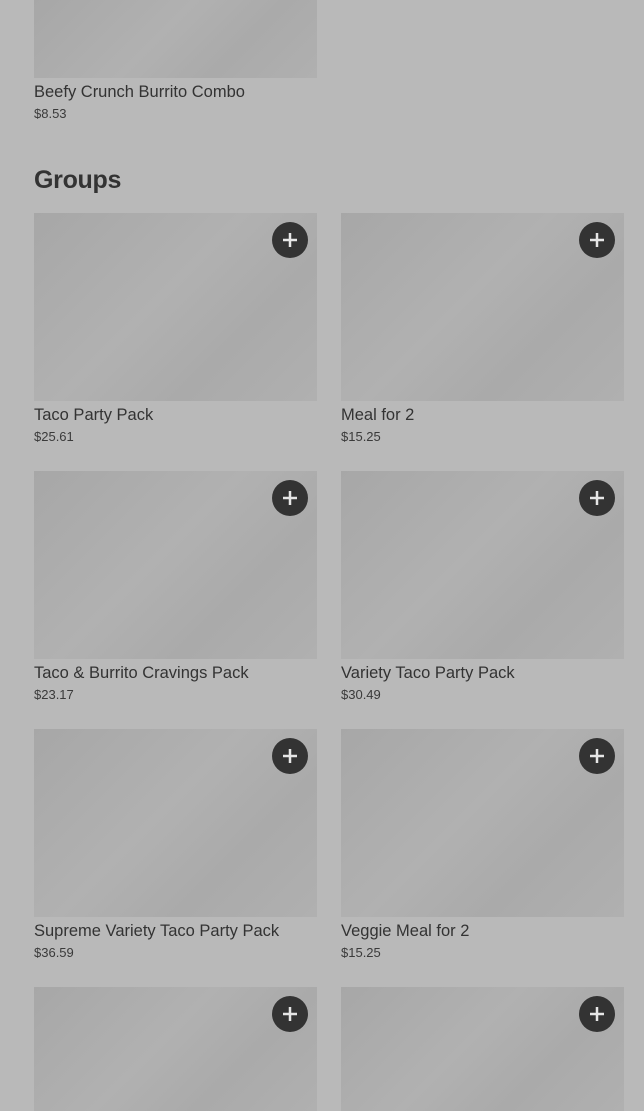  I want to click on item-name: Variety Taco Party Pack, so click(428, 673).